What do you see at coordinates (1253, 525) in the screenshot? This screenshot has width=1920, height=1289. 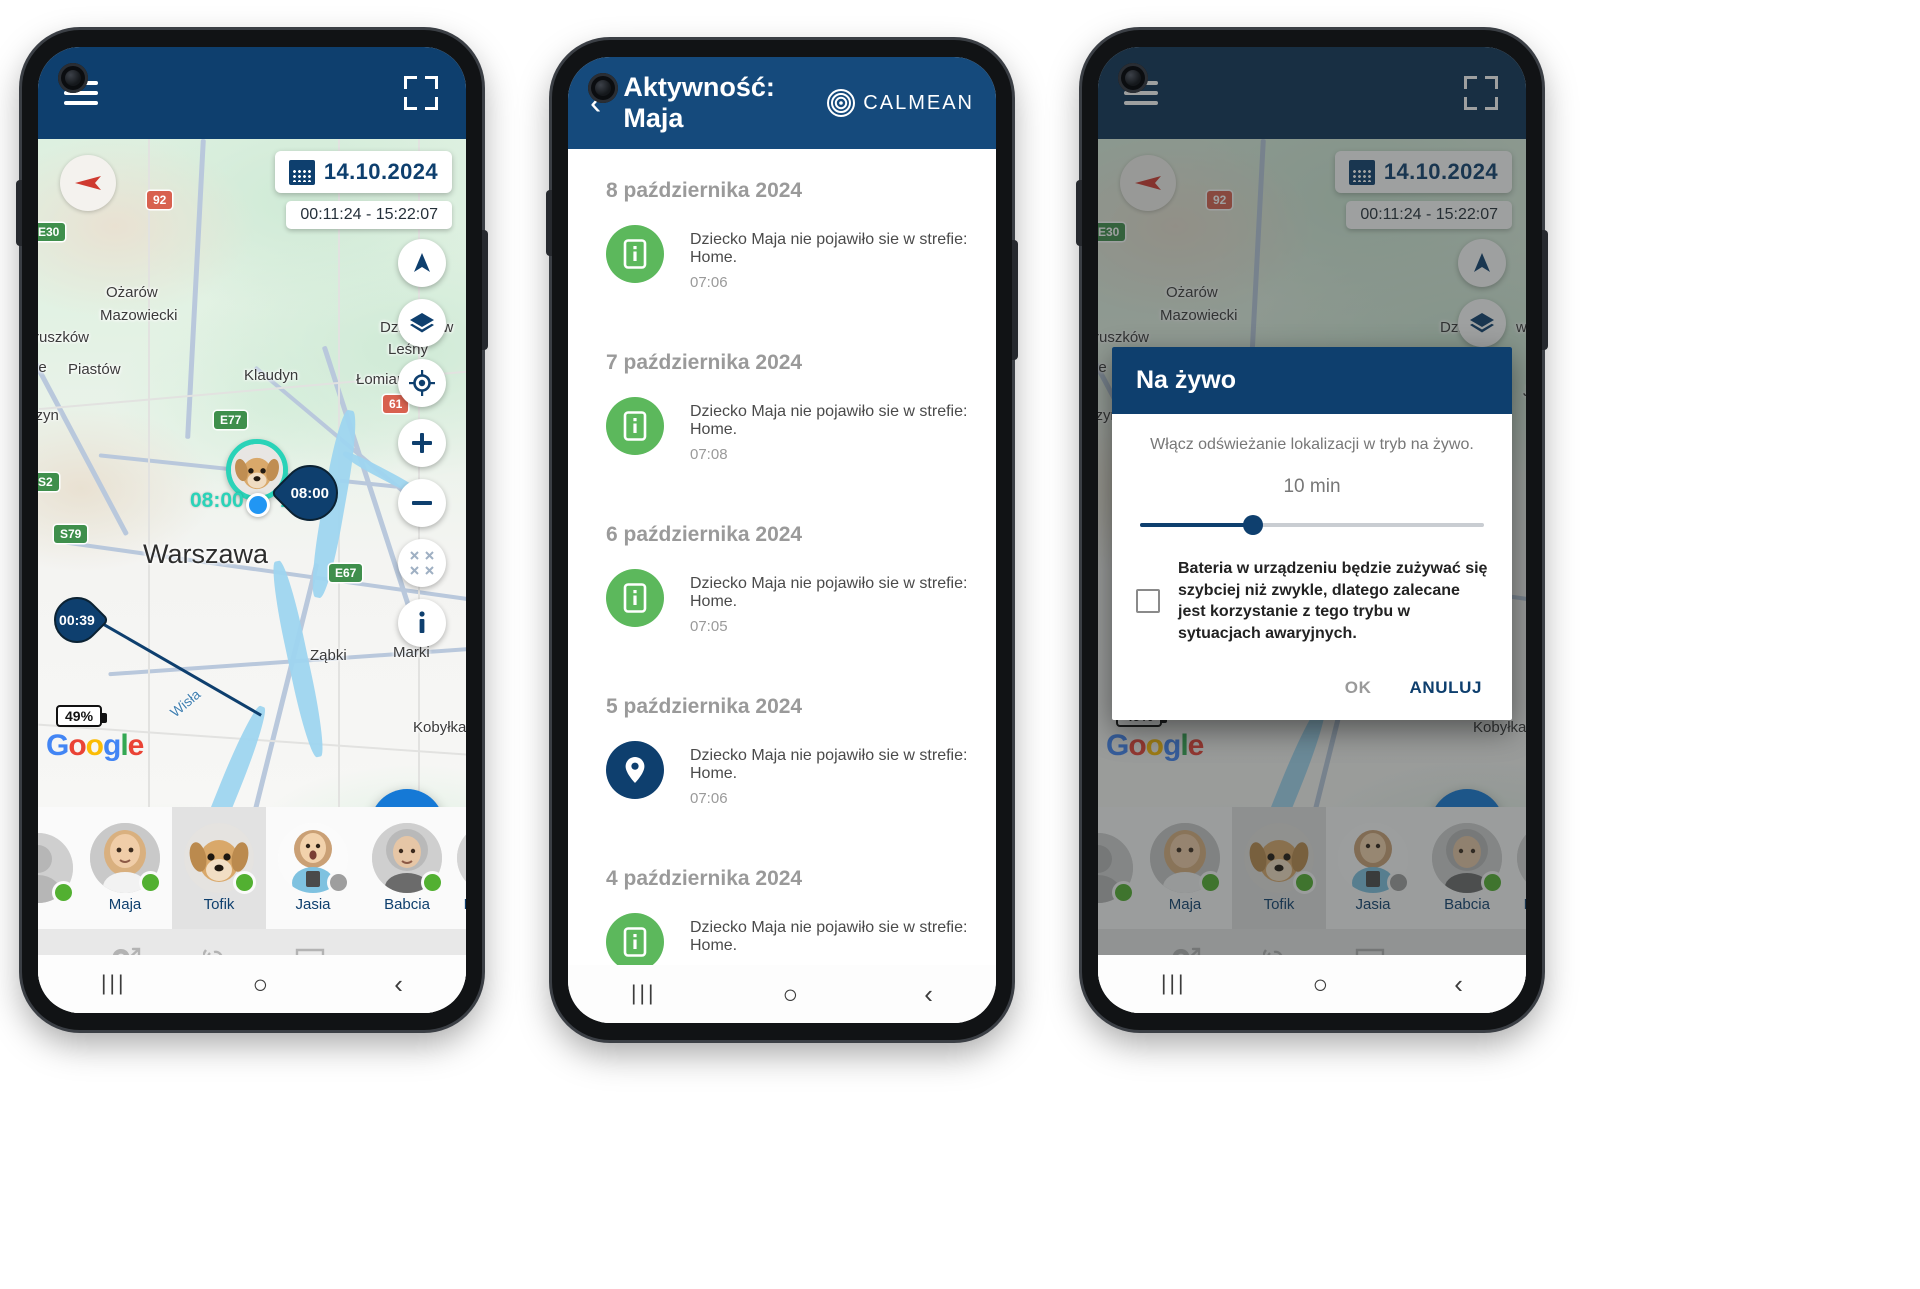 I see `slider-knob` at bounding box center [1253, 525].